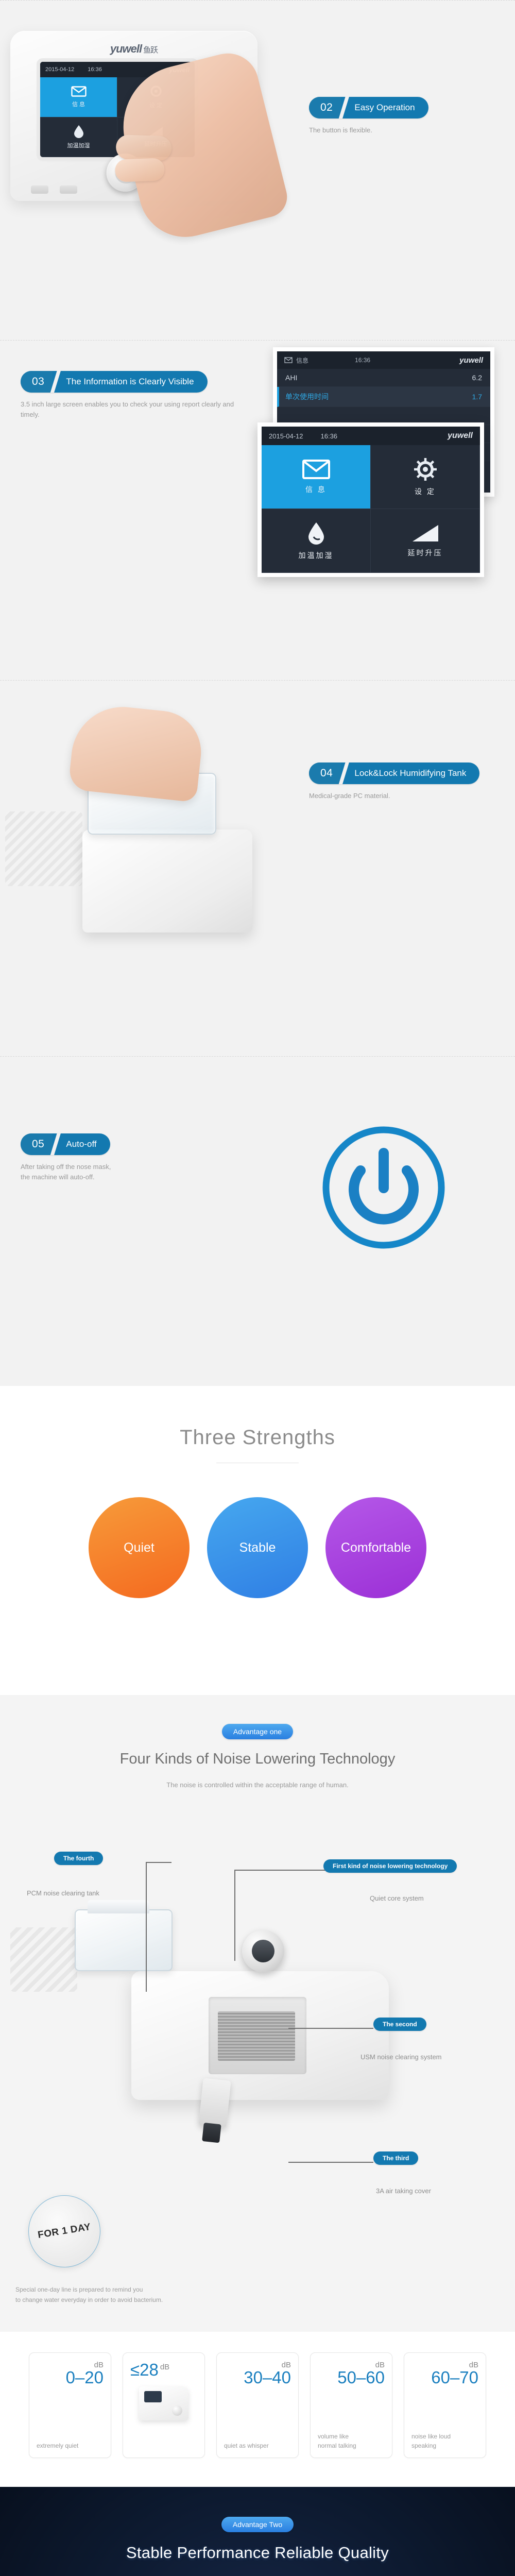 This screenshot has height=2576, width=515. I want to click on db-desc: quiet as whisper, so click(246, 2445).